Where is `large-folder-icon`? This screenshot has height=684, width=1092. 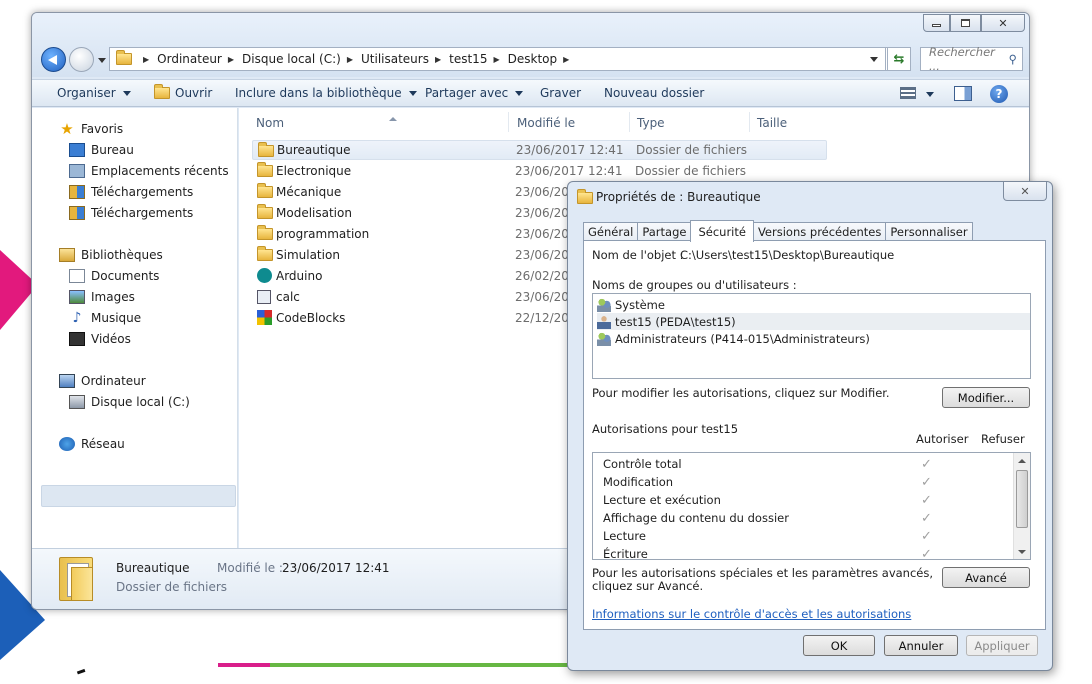 large-folder-icon is located at coordinates (77, 577).